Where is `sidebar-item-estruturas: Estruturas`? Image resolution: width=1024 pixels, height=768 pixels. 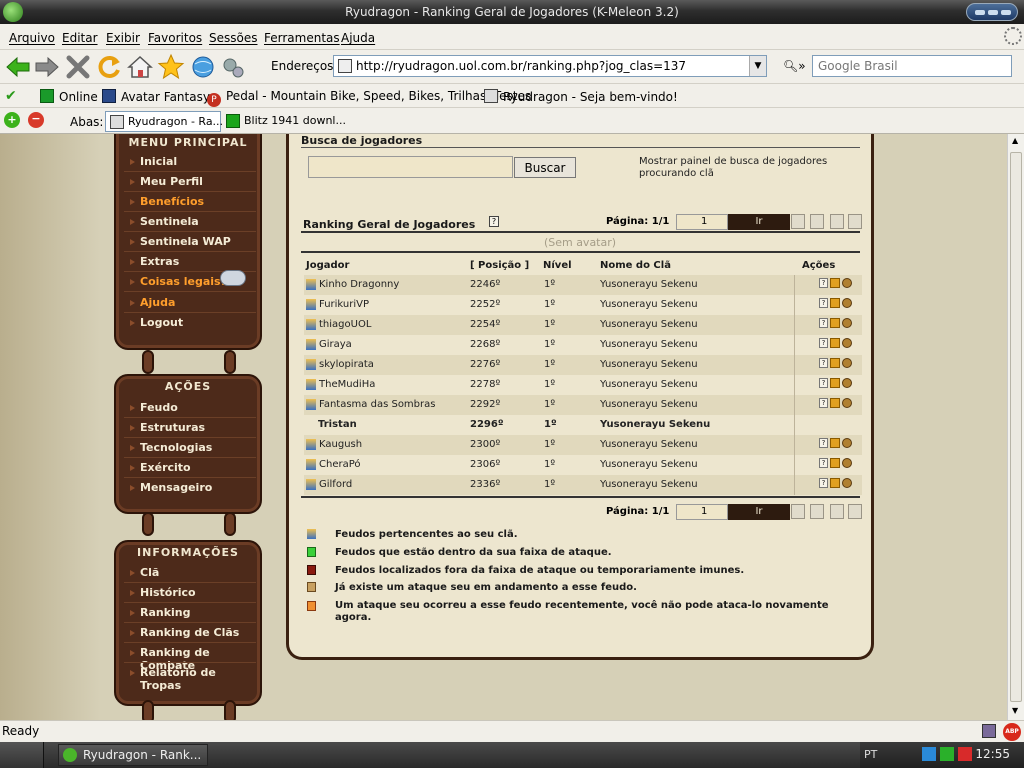 sidebar-item-estruturas: Estruturas is located at coordinates (167, 427).